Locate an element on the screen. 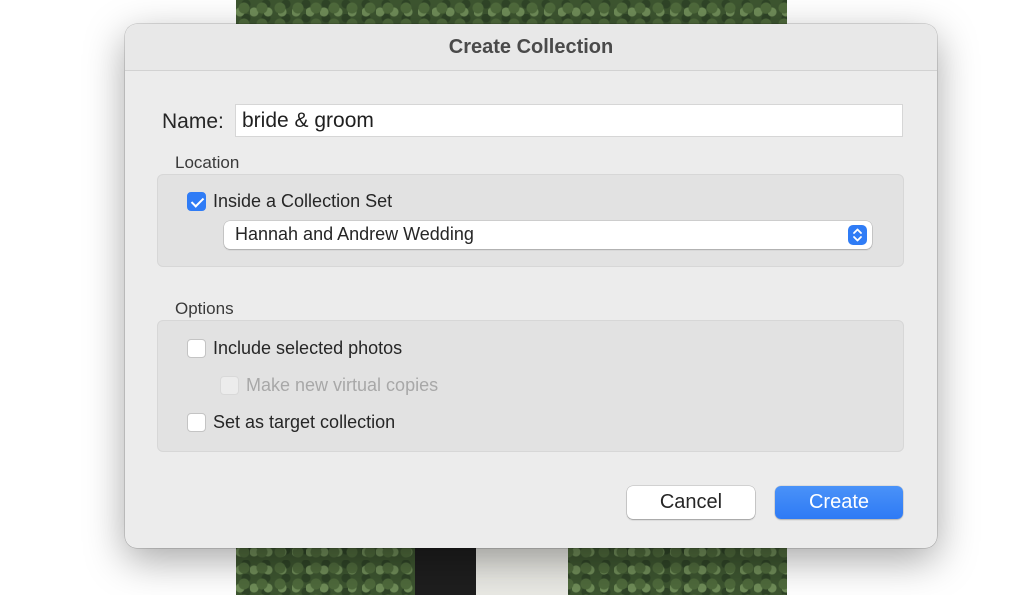 The image size is (1024, 595). collection-set-select: Hannah and Andrew Wedding is located at coordinates (548, 235).